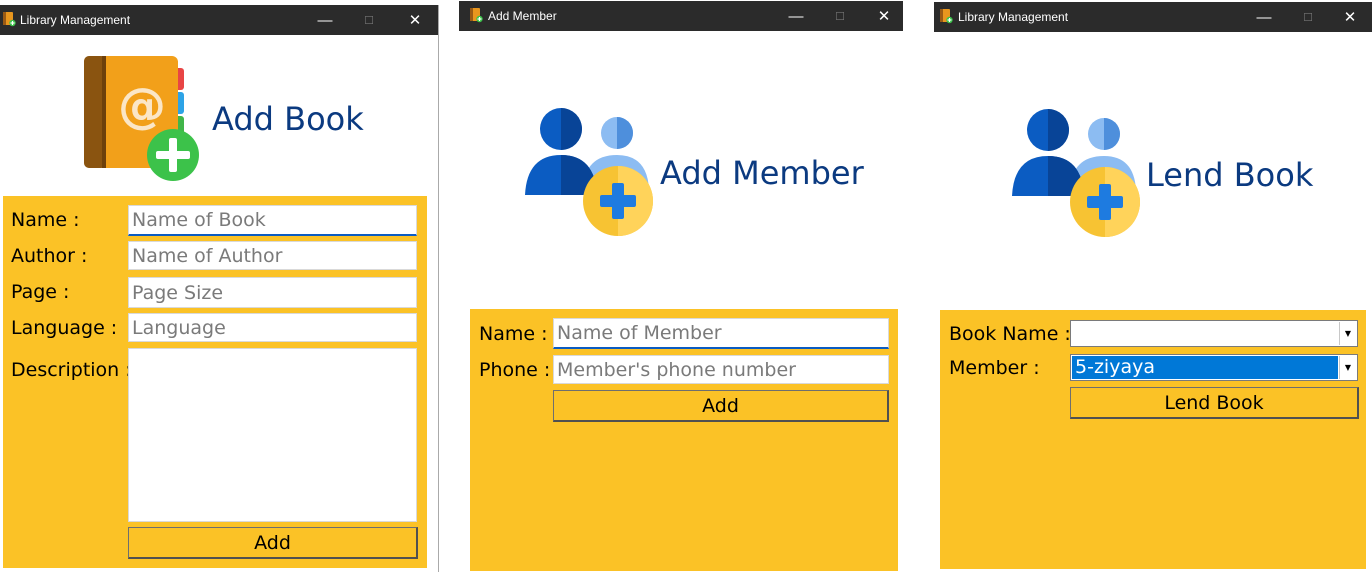  Describe the element at coordinates (64, 328) in the screenshot. I see `language-label: Language :` at that location.